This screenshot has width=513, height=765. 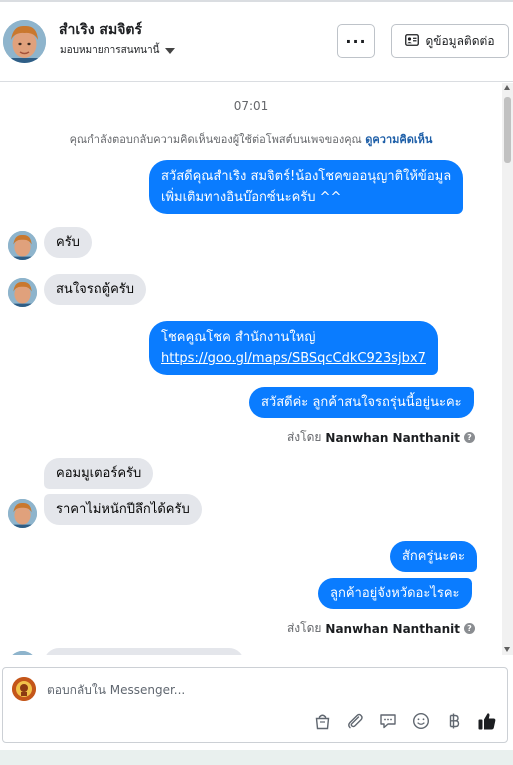 What do you see at coordinates (355, 721) in the screenshot?
I see `attachment-icon` at bounding box center [355, 721].